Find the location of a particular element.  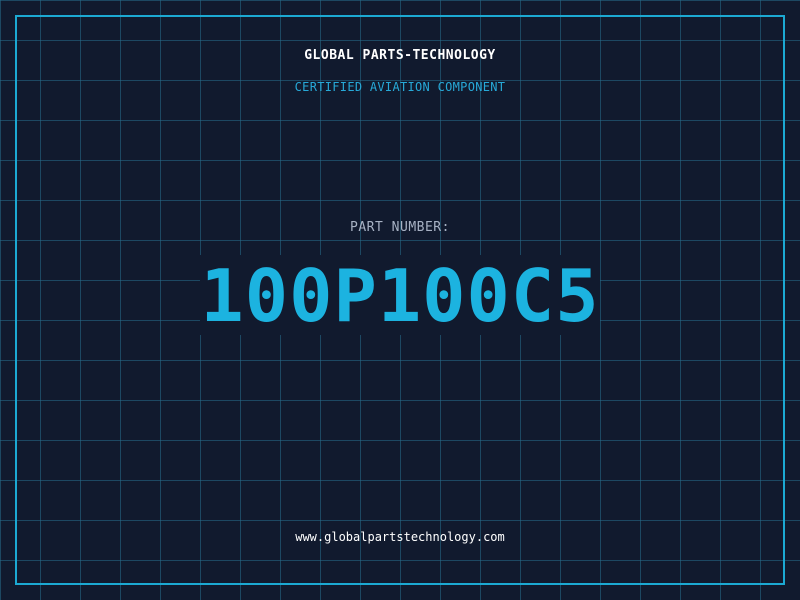

website-url: www.globalpartstechnology.com is located at coordinates (400, 537).